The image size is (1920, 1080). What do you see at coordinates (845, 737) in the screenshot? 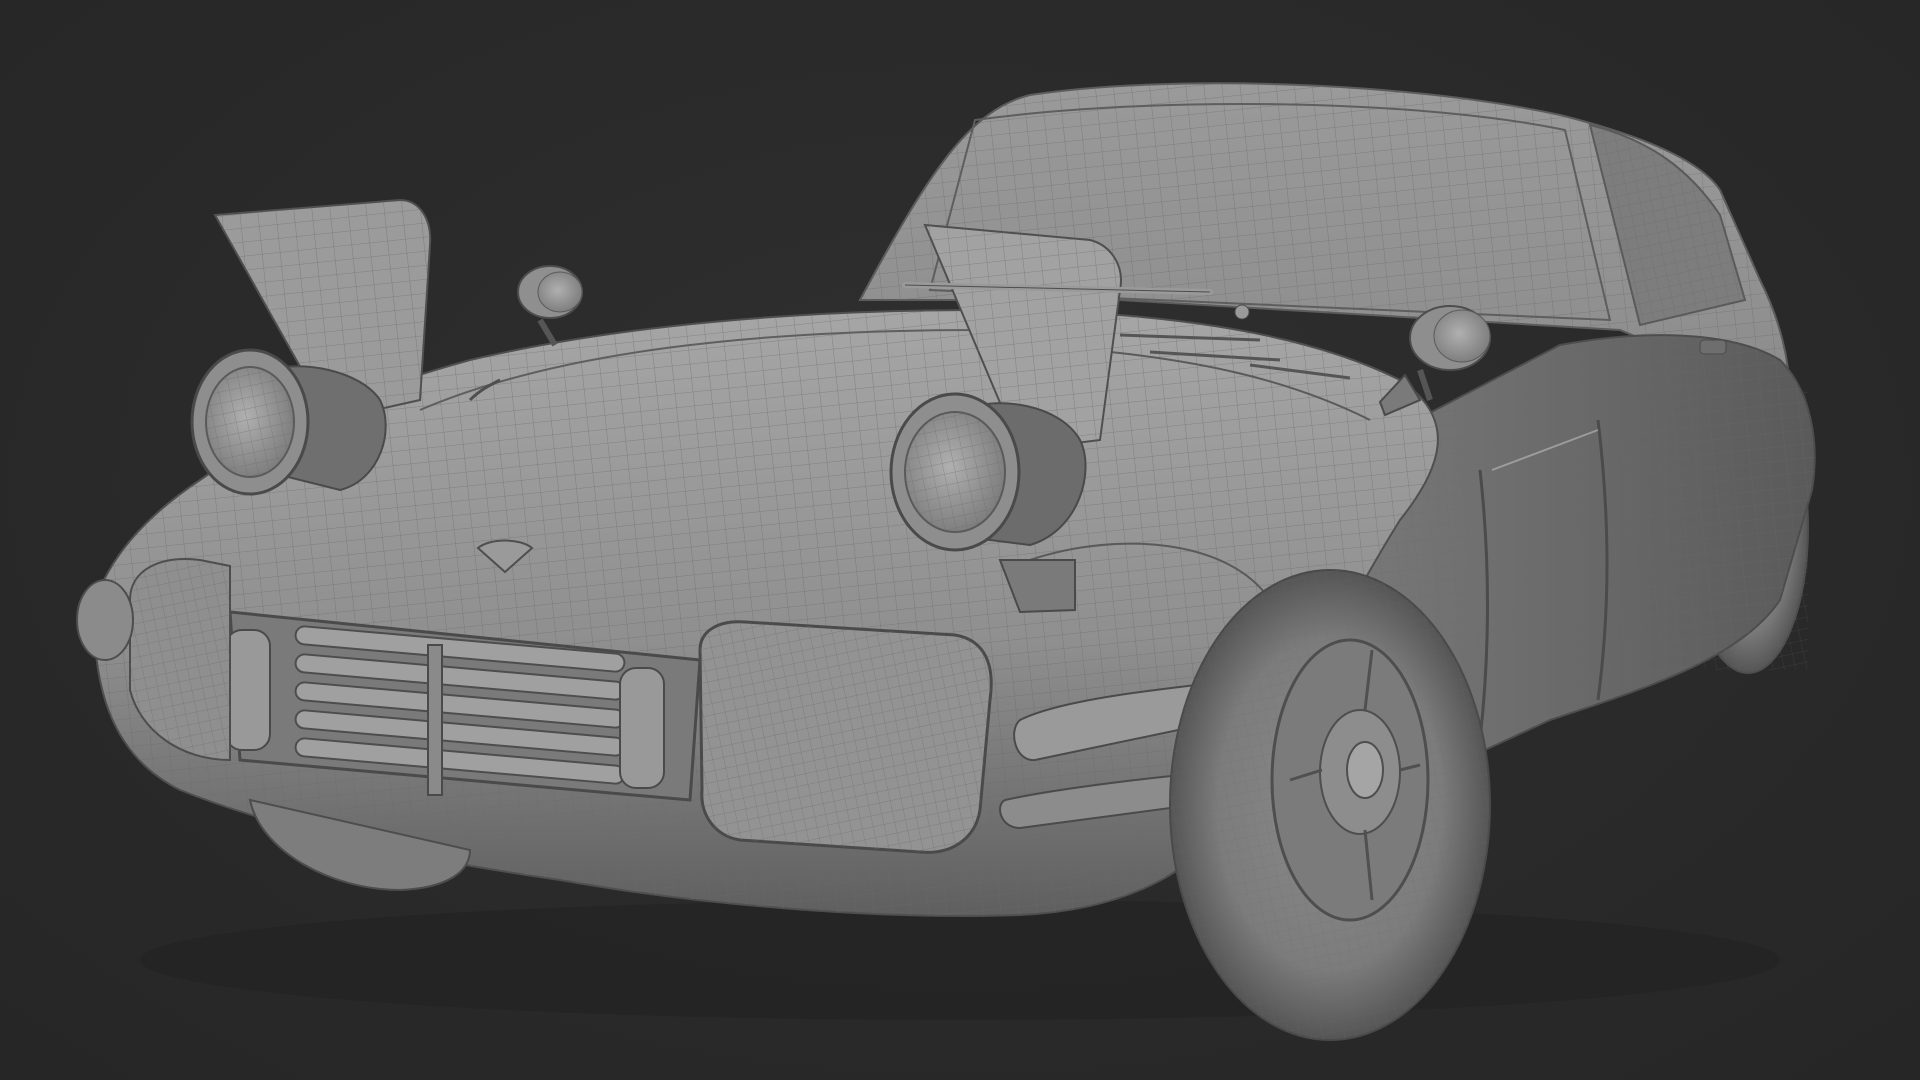
I see `right-lamp-pod` at bounding box center [845, 737].